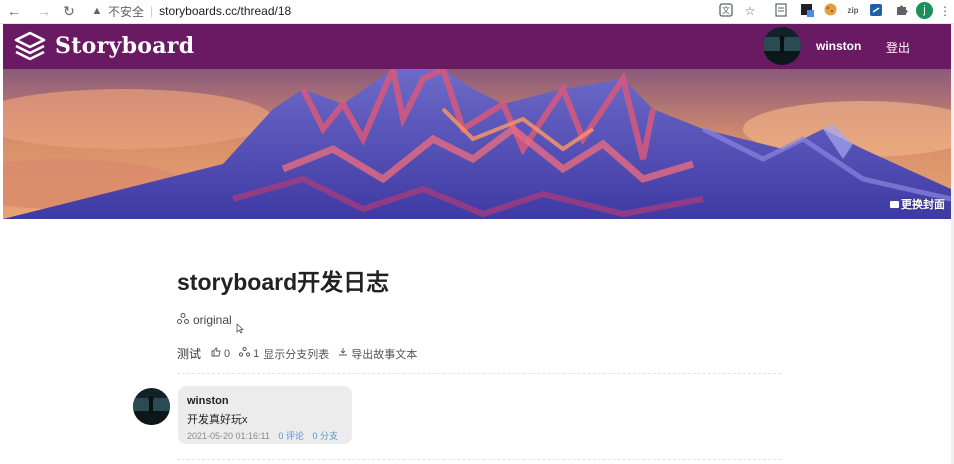  What do you see at coordinates (477, 46) in the screenshot?
I see `app-header: Storyboard winston 登出` at bounding box center [477, 46].